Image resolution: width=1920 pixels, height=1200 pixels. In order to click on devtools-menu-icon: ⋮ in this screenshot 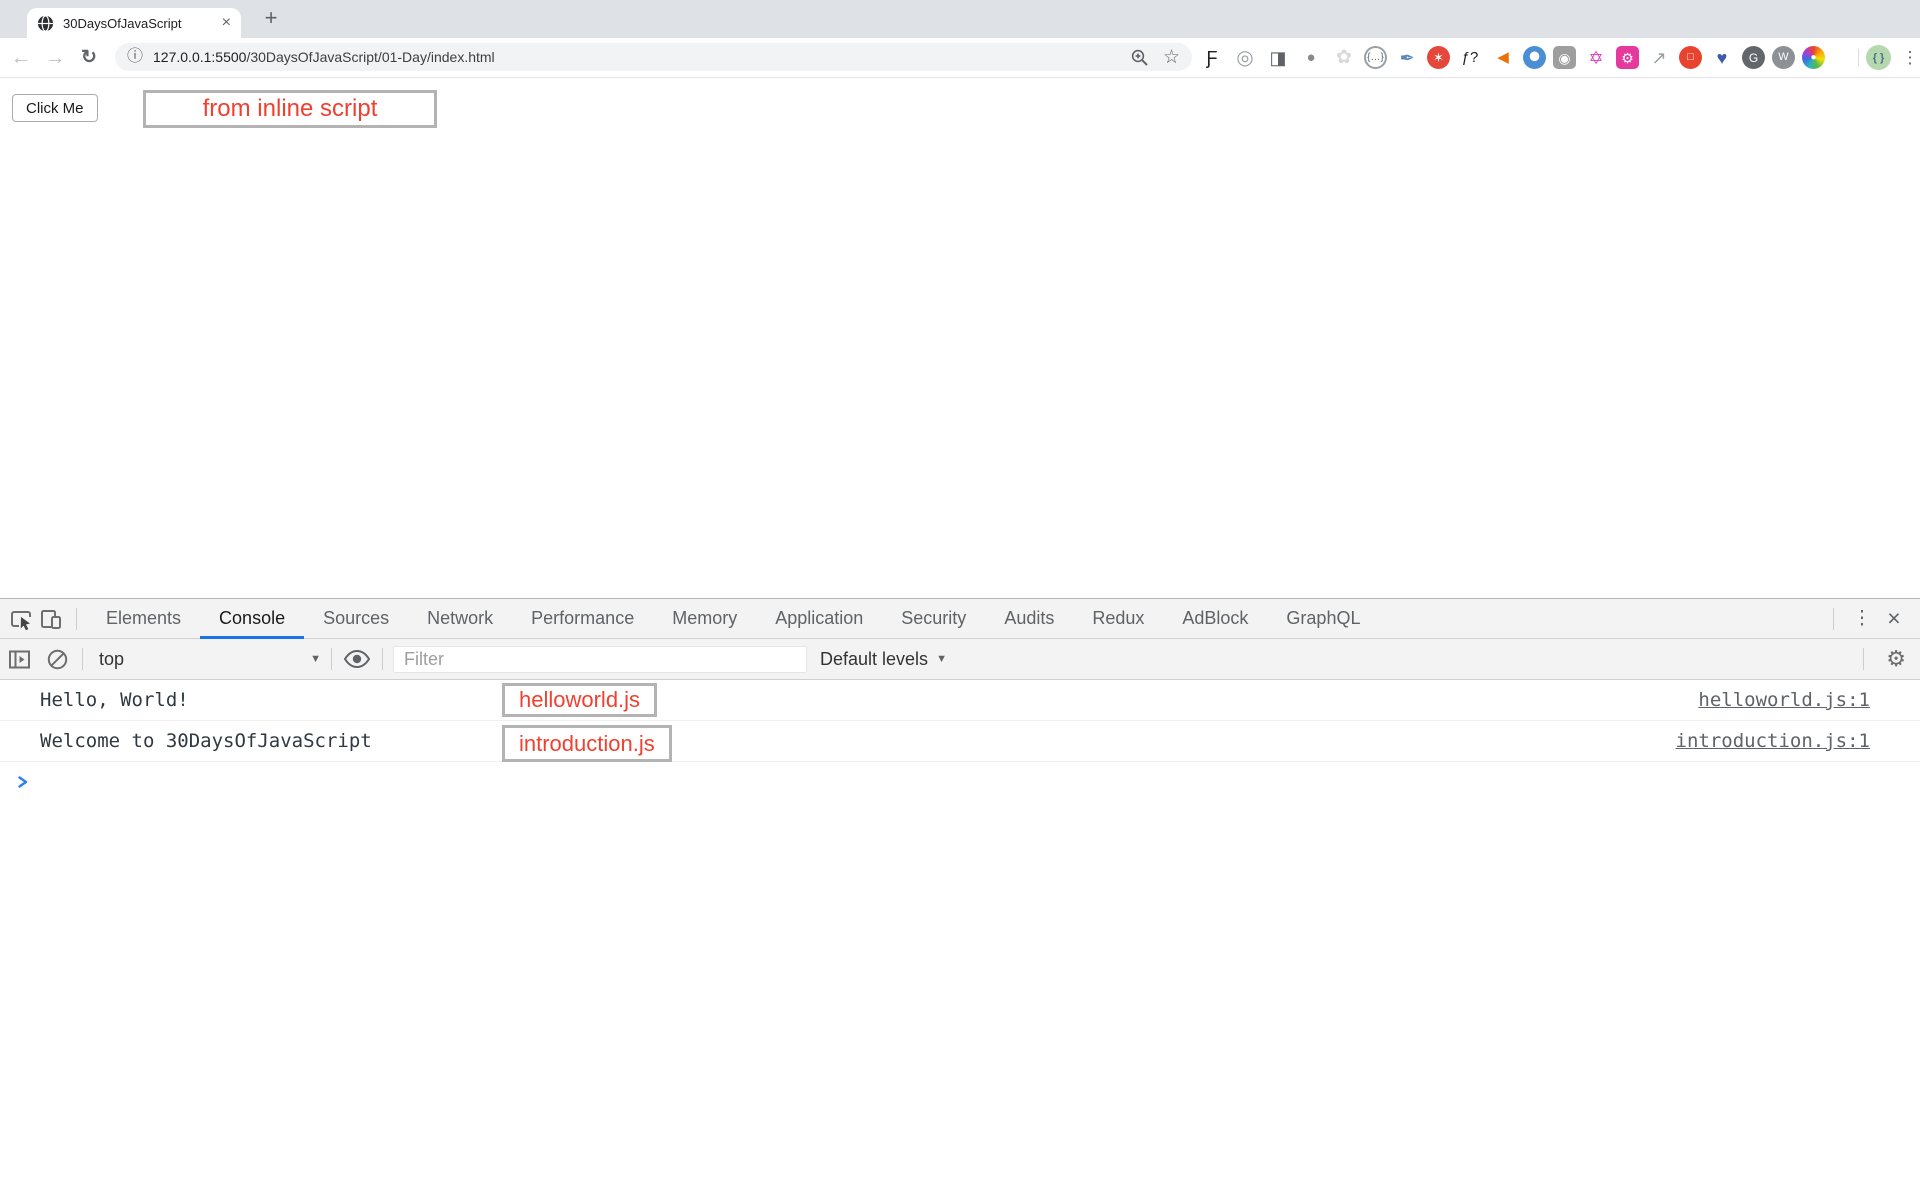, I will do `click(1862, 618)`.